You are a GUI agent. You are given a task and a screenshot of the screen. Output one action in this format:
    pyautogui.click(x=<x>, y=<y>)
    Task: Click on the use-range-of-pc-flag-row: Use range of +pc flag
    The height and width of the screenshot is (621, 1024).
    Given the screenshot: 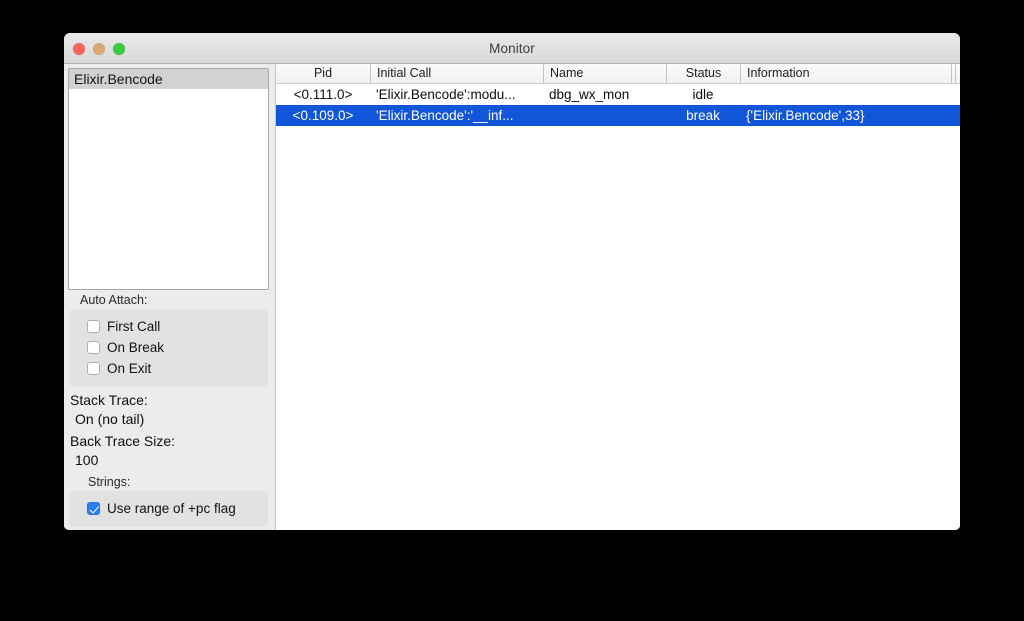 What is the action you would take?
    pyautogui.click(x=168, y=508)
    